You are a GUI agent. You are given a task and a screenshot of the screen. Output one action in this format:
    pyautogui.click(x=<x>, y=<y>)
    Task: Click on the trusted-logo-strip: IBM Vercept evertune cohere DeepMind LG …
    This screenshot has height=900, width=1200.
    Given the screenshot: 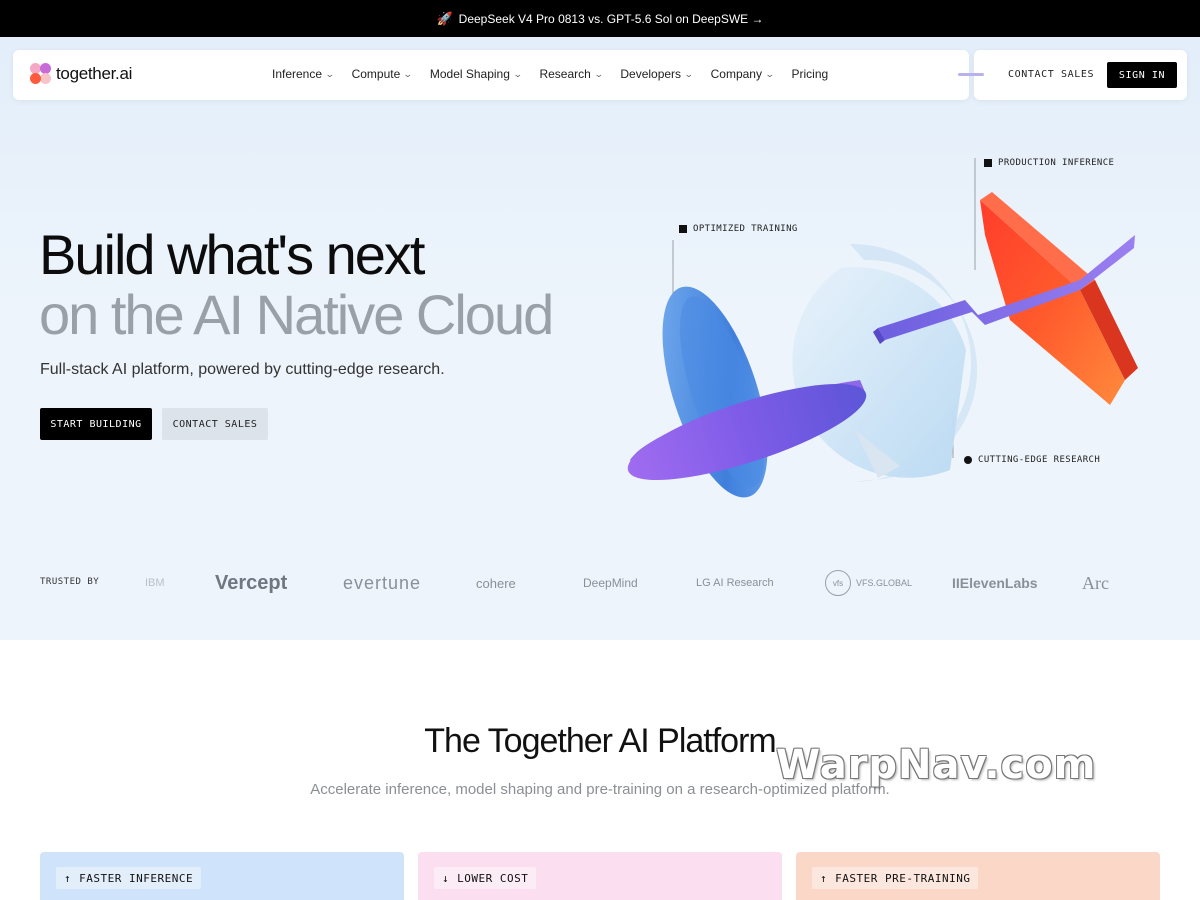 What is the action you would take?
    pyautogui.click(x=642, y=583)
    